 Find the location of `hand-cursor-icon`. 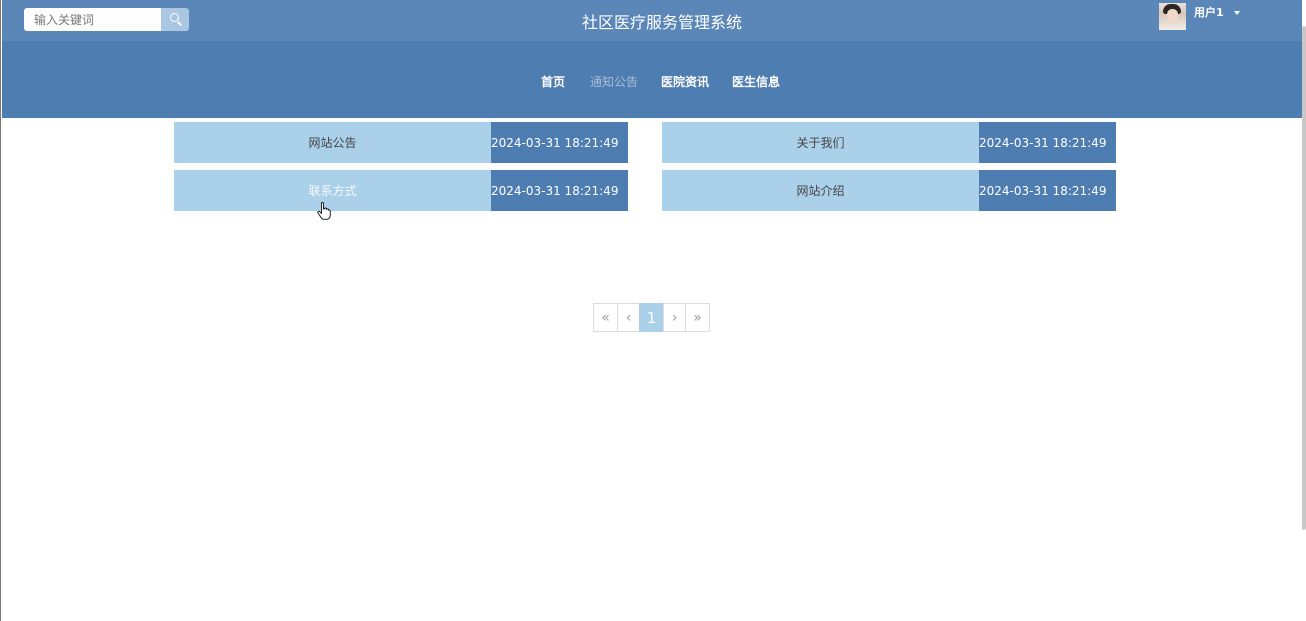

hand-cursor-icon is located at coordinates (324, 211).